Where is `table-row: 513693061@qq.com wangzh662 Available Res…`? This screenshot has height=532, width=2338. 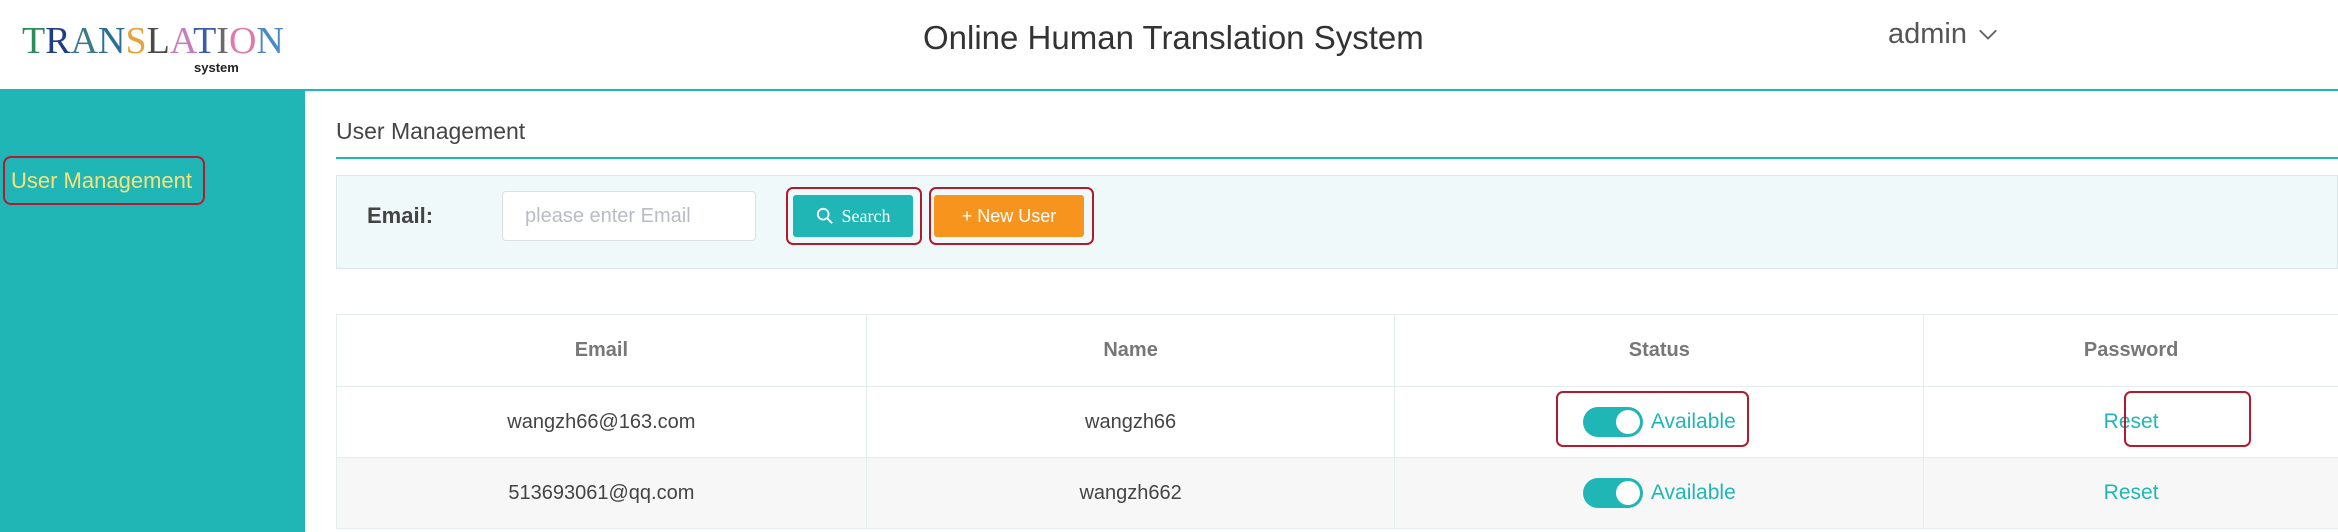
table-row: 513693061@qq.com wangzh662 Available Res… is located at coordinates (1337, 493).